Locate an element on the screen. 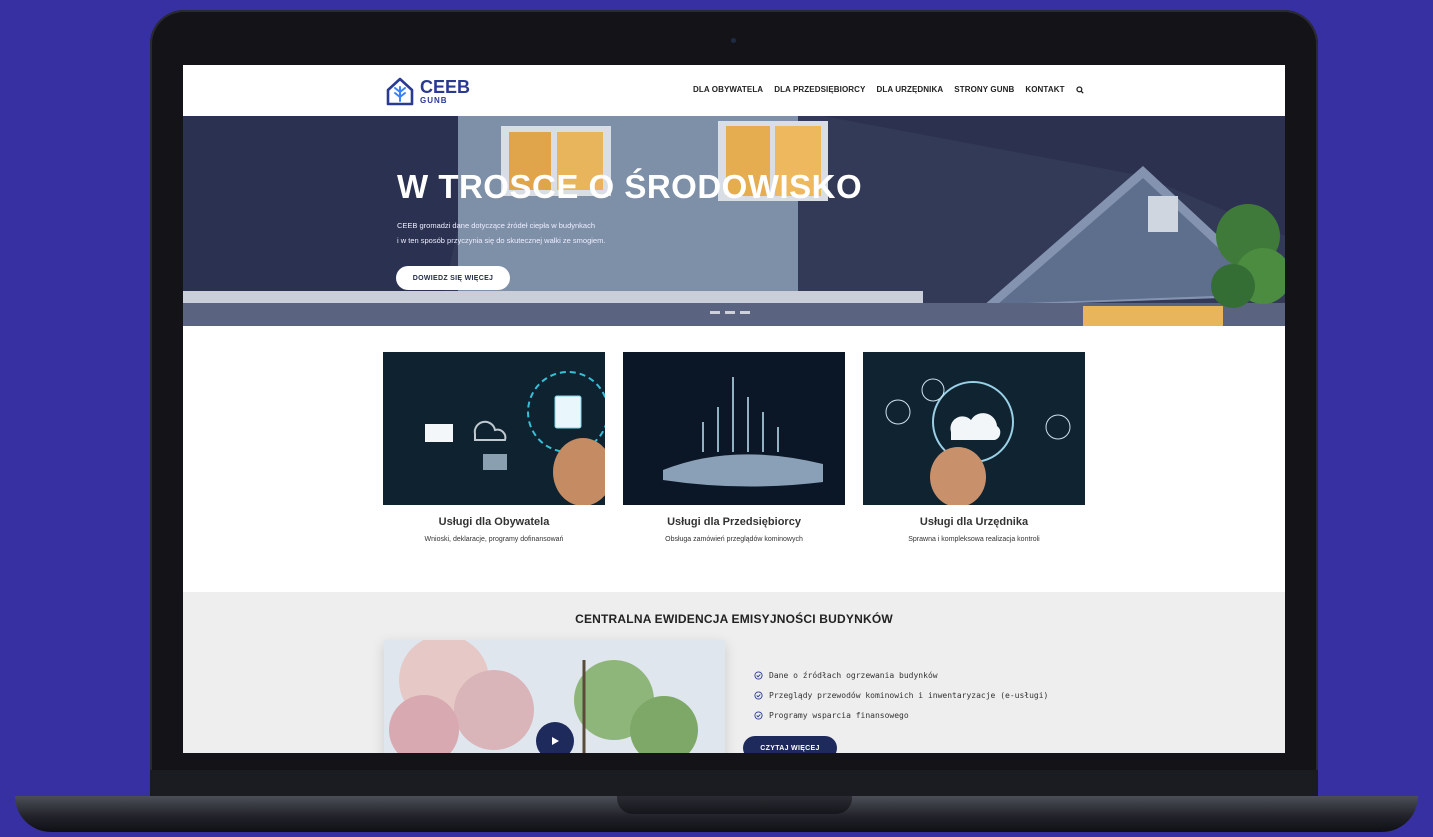 The height and width of the screenshot is (837, 1433). card-title: Usługi dla Przedsiębiorcy is located at coordinates (734, 522).